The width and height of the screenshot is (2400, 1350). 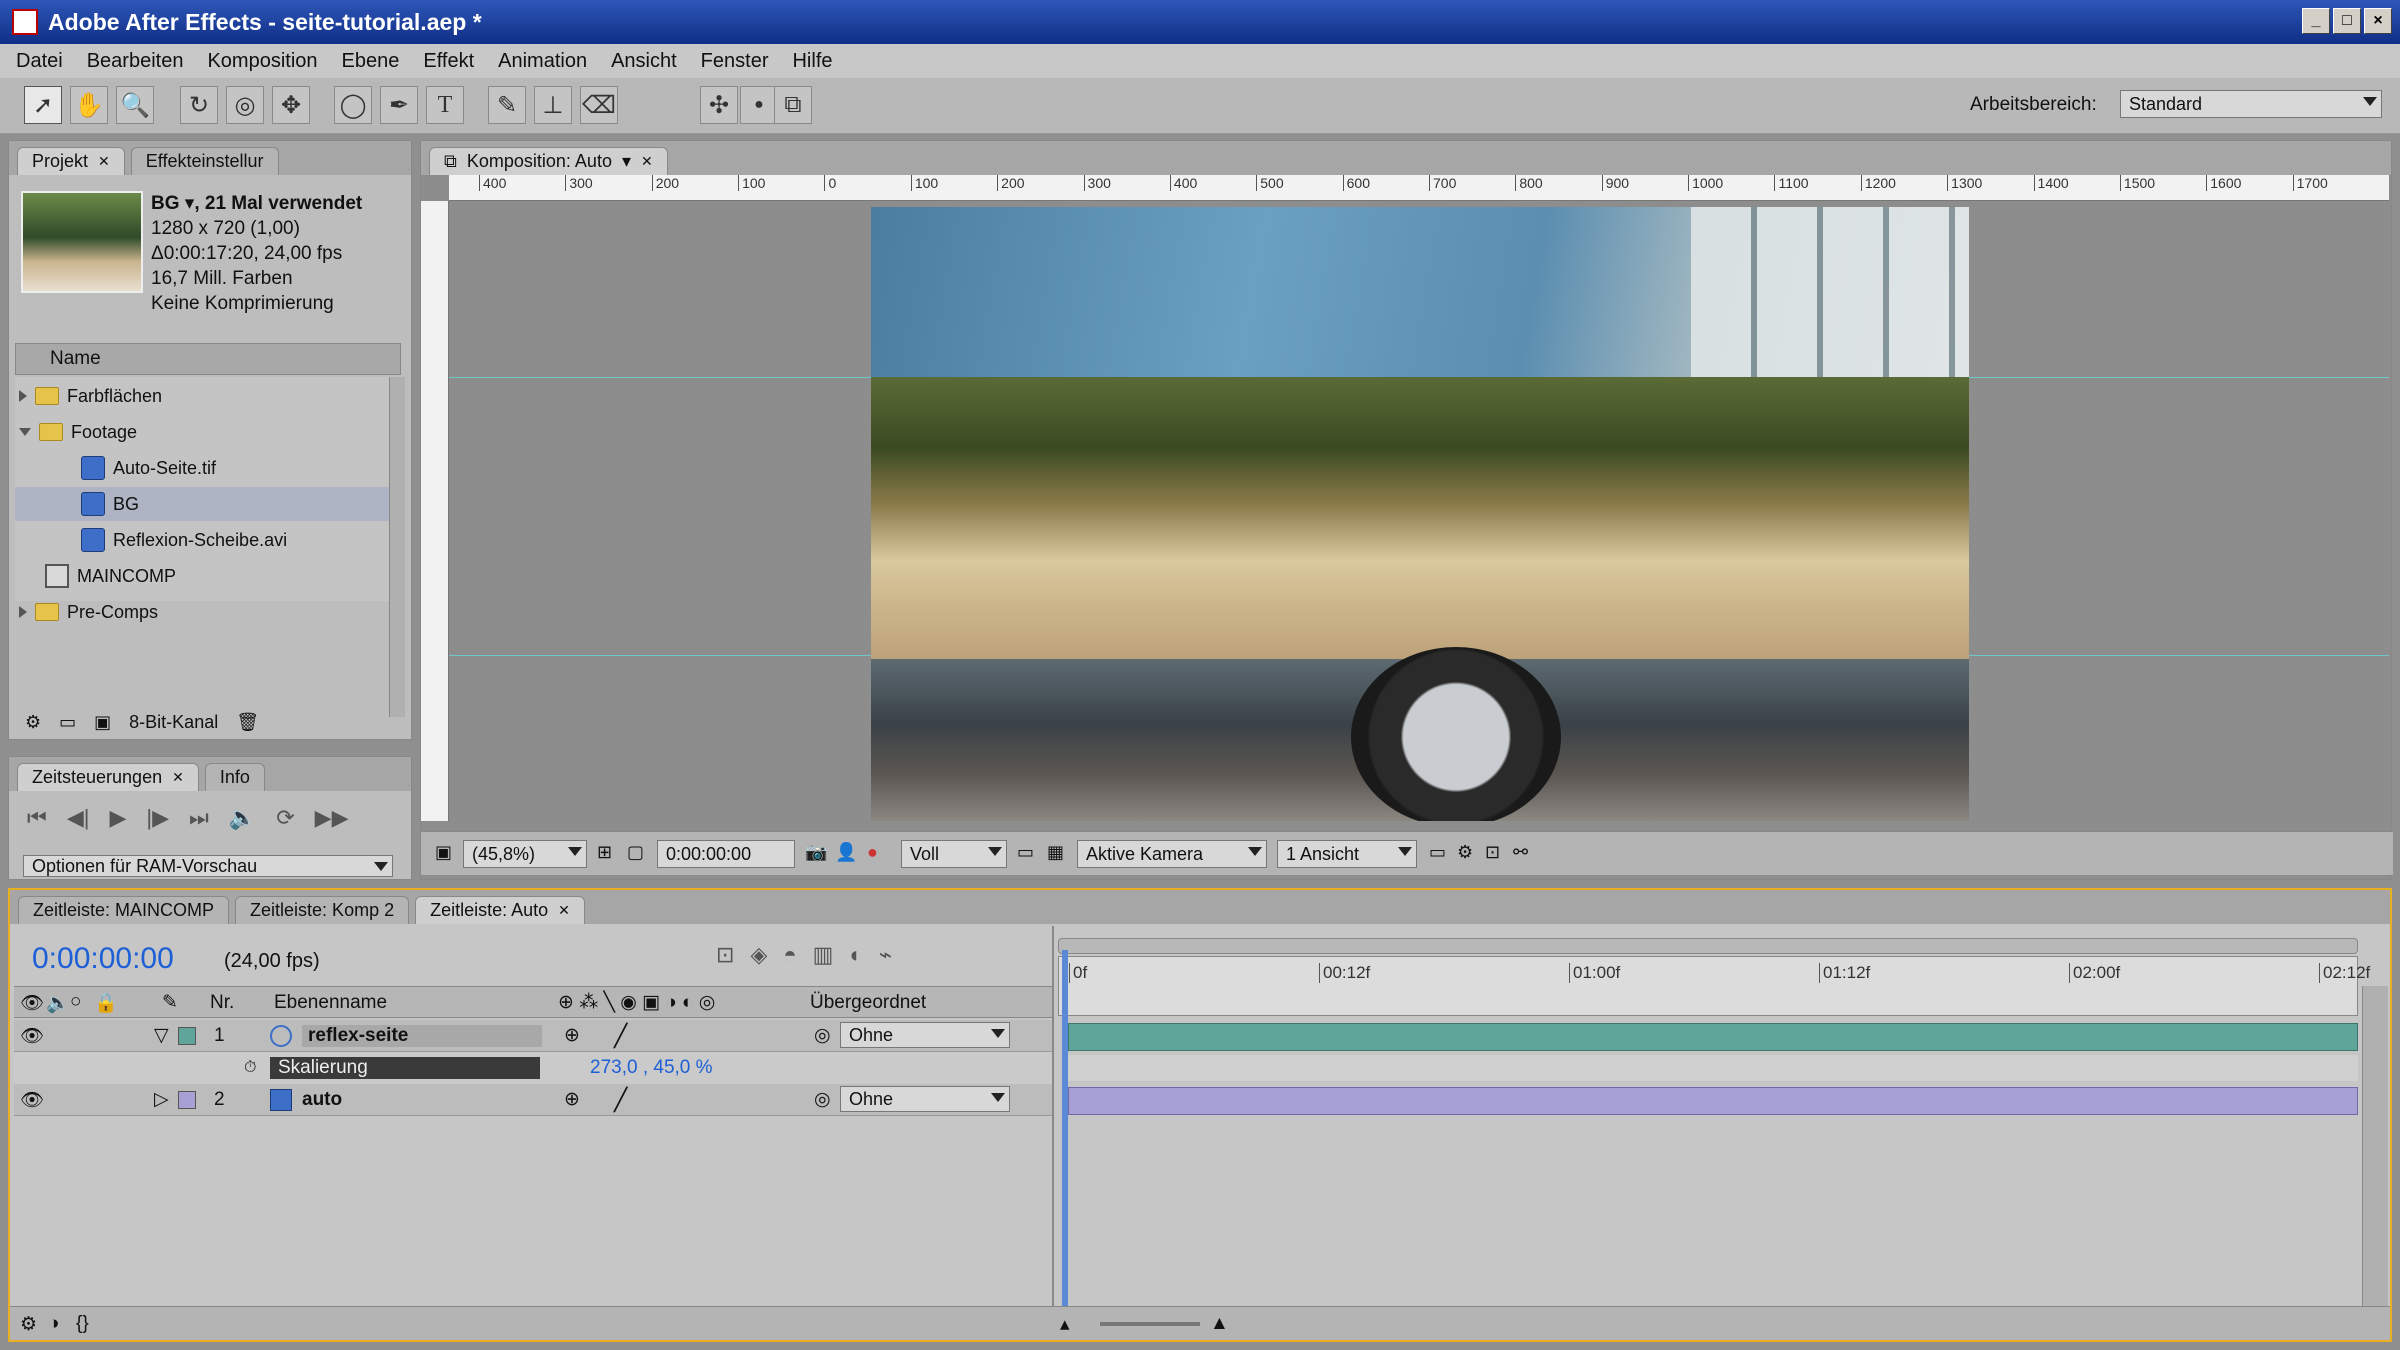 What do you see at coordinates (28, 1324) in the screenshot?
I see `toggle-switches-icon: ⚙` at bounding box center [28, 1324].